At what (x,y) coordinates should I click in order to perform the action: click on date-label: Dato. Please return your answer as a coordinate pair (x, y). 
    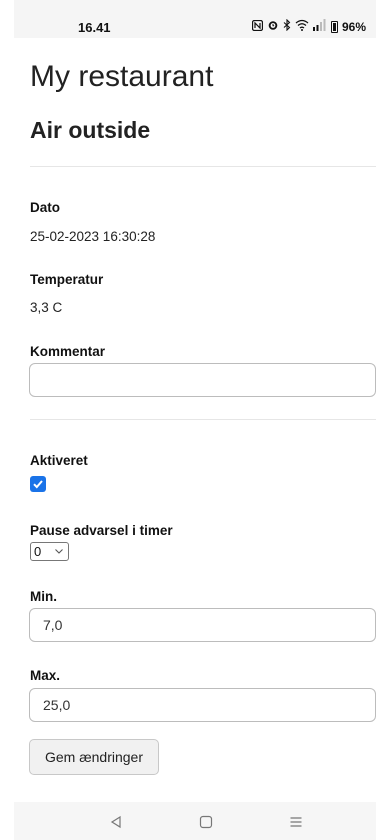
    Looking at the image, I should click on (45, 207).